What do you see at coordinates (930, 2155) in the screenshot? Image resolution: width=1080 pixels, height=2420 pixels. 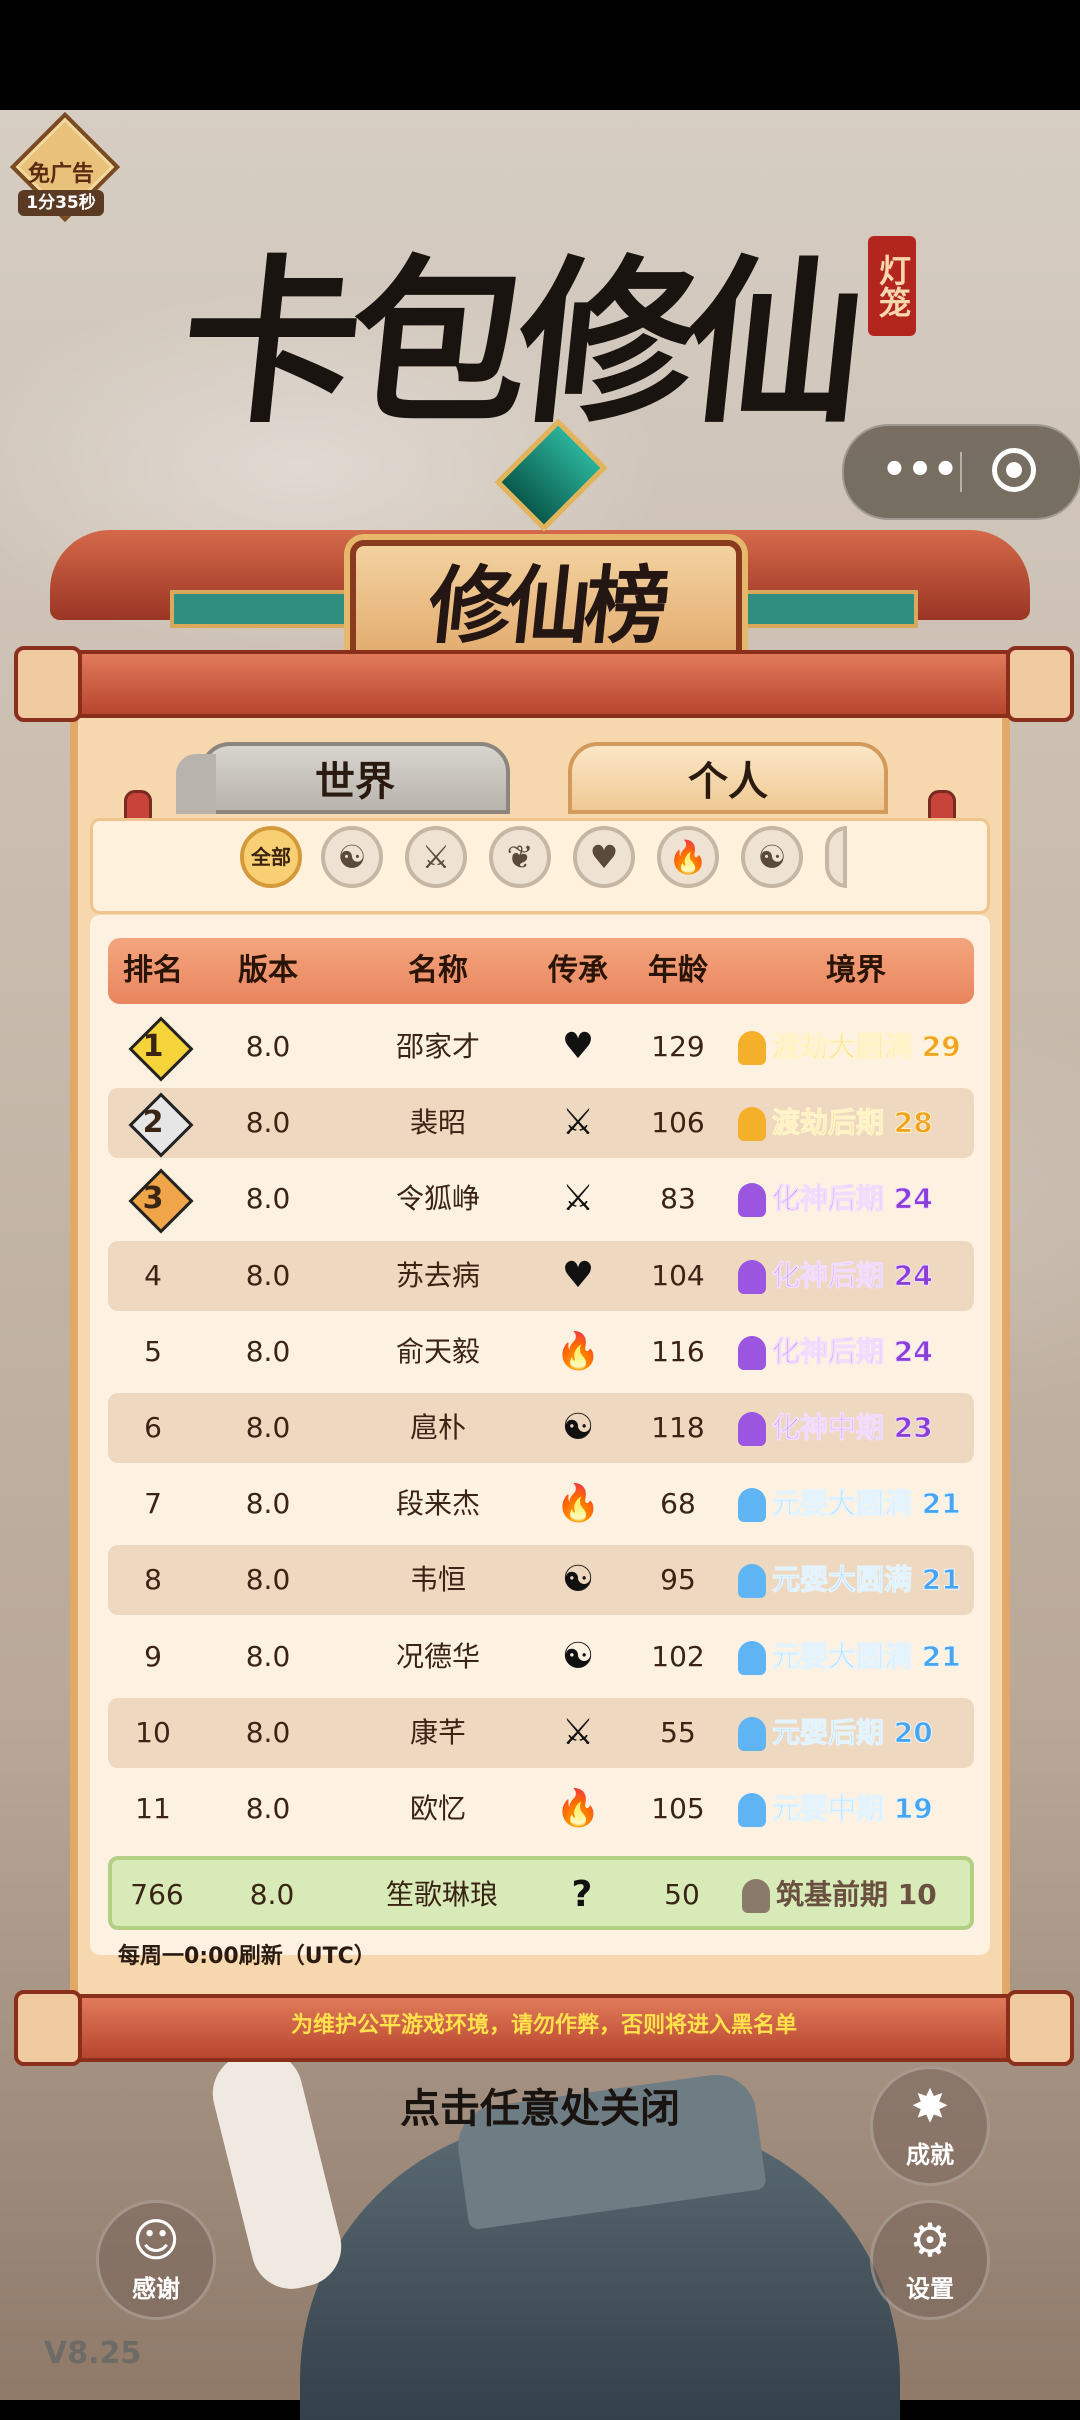 I see `achievement-label: 成就` at bounding box center [930, 2155].